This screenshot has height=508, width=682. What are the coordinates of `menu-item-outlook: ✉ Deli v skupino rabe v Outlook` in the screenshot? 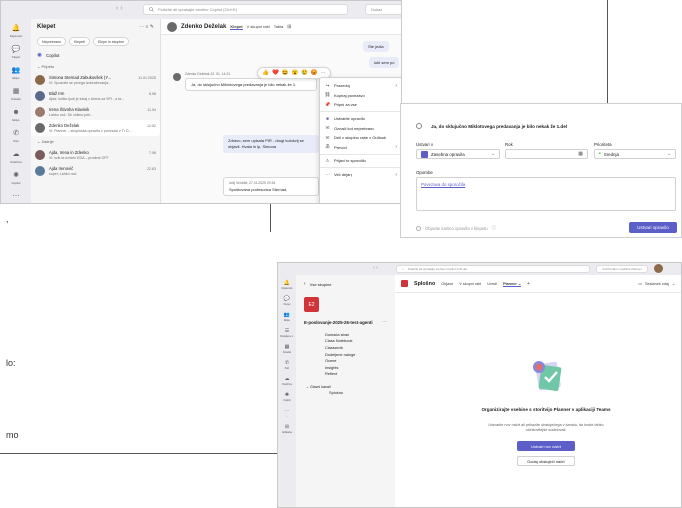 It's located at (360, 138).